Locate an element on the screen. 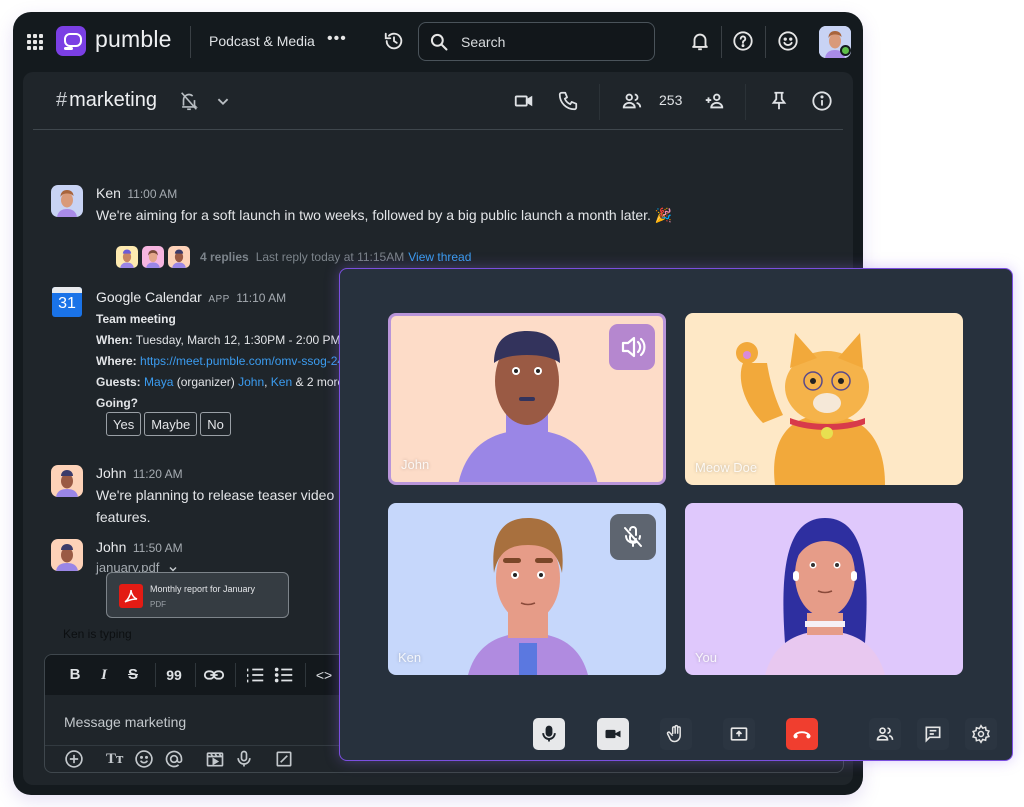 The image size is (1024, 807). workspace-name: Podcast & Media is located at coordinates (262, 41).